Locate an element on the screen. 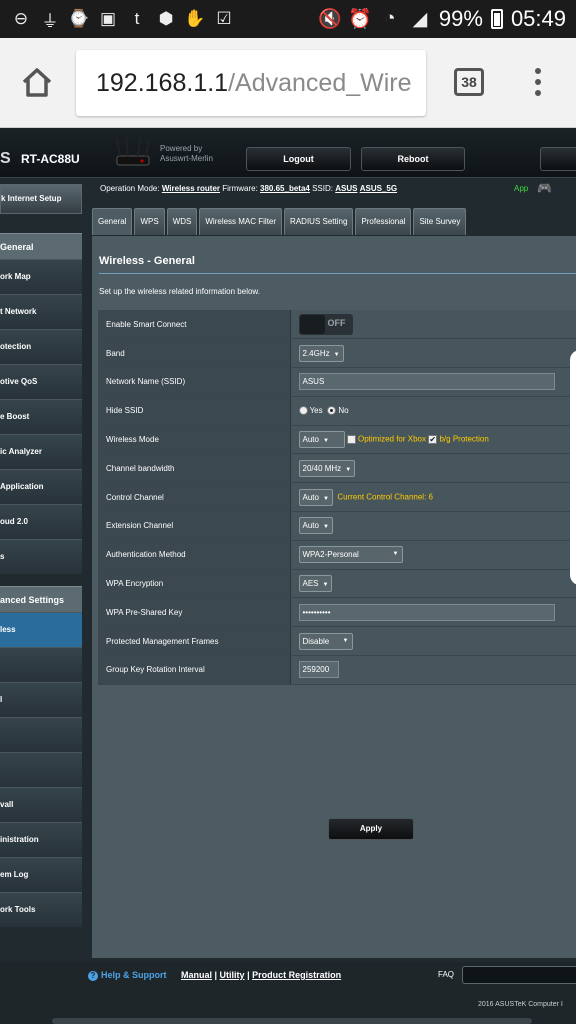  auth-method-select: WPA2-Personal ▼ is located at coordinates (350, 555).